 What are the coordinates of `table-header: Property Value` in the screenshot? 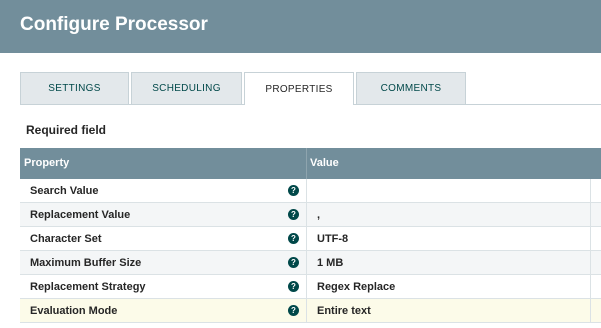 It's located at (310, 163).